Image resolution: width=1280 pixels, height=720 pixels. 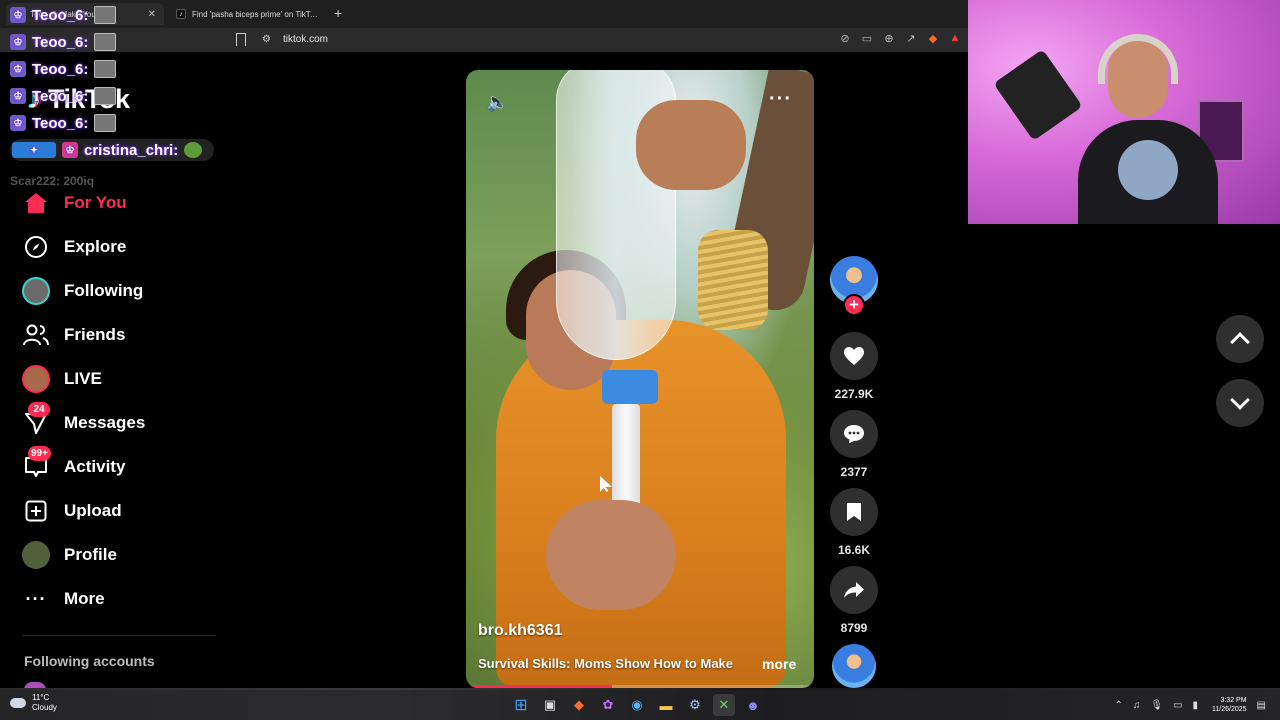 I want to click on video-caption: Survival Skills: Moms Show How to Make, so click(x=606, y=663).